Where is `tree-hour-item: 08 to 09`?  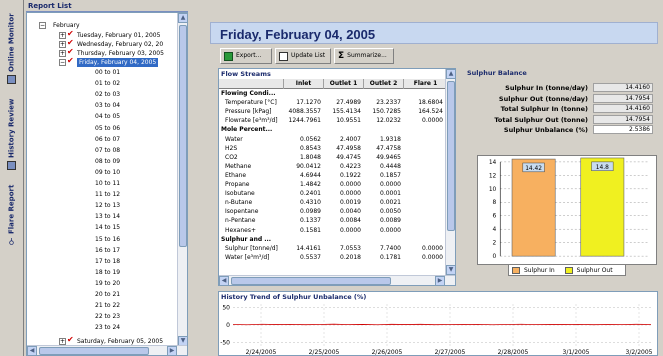 tree-hour-item: 08 to 09 is located at coordinates (107, 161).